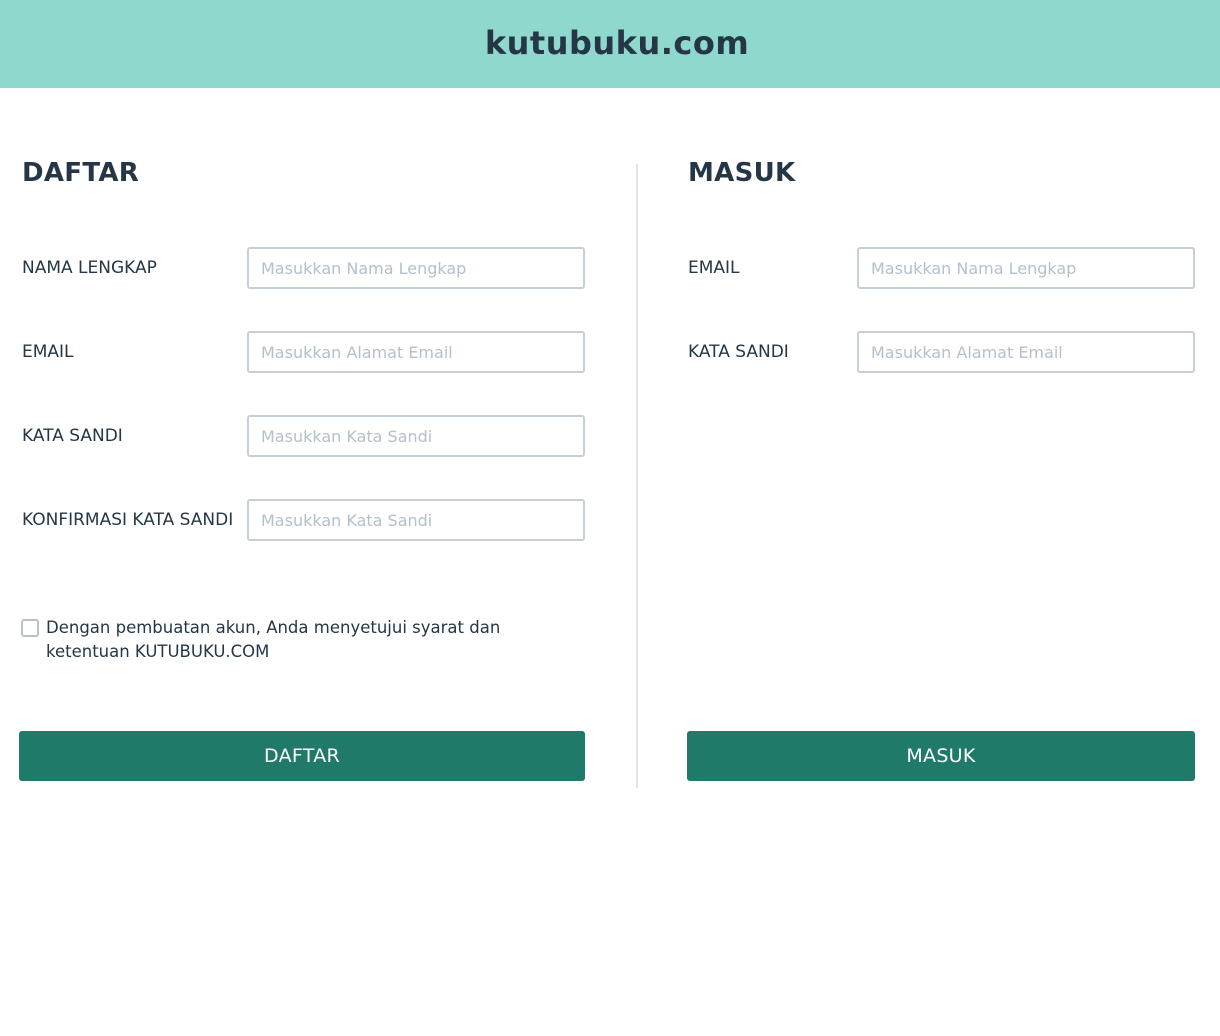 The height and width of the screenshot is (1036, 1220). Describe the element at coordinates (30, 628) in the screenshot. I see `terms-checkbox` at that location.